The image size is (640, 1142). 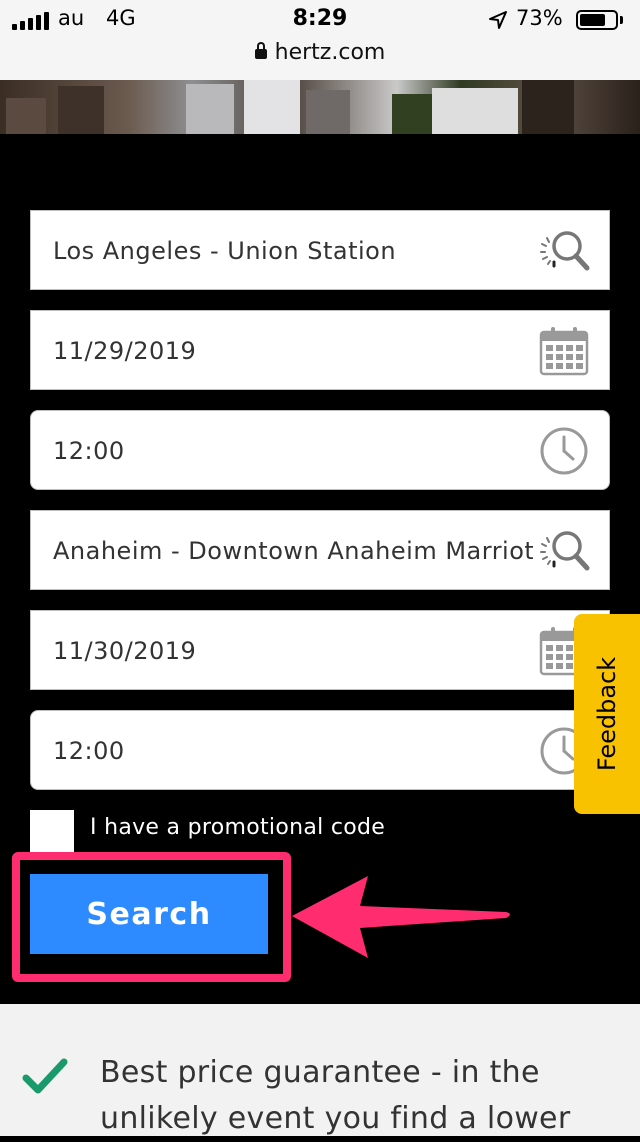 I want to click on pickup-date-field: 11/29/2019, so click(x=320, y=350).